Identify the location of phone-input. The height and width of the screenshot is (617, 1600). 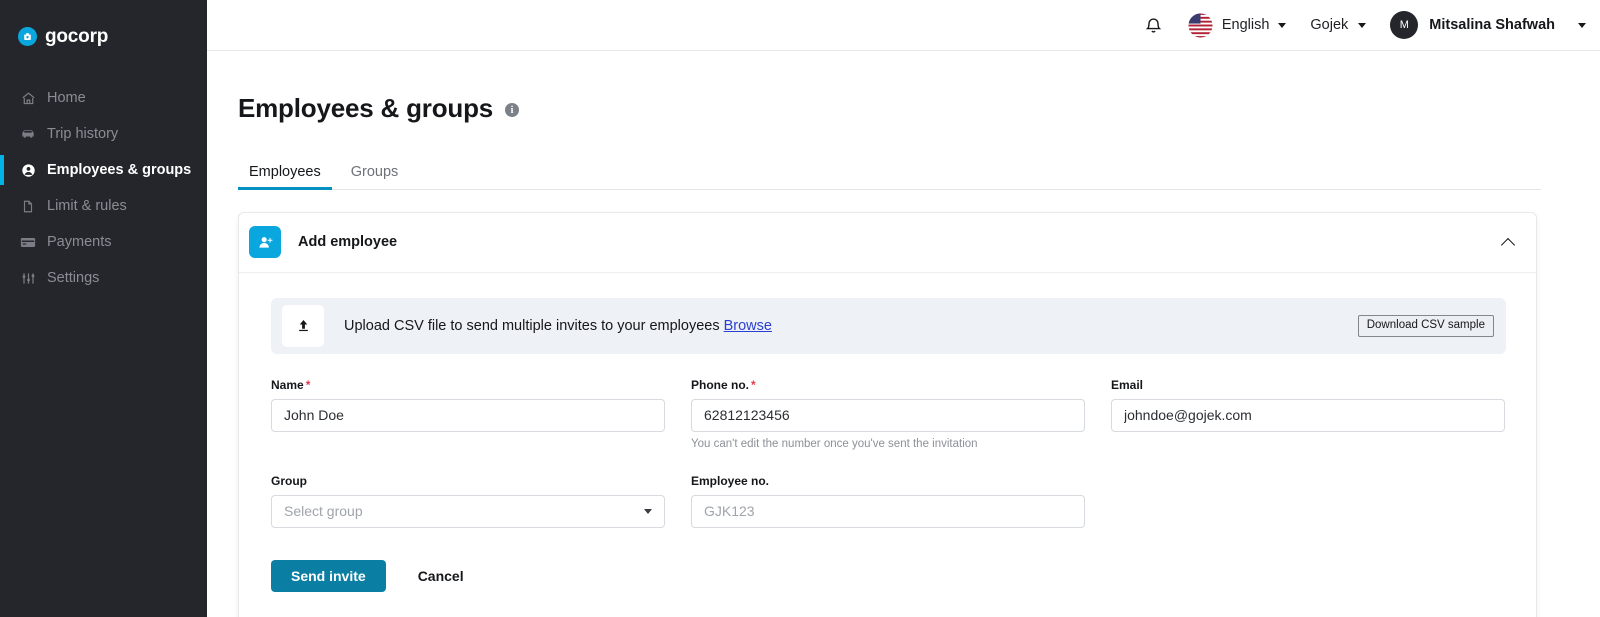
(888, 415).